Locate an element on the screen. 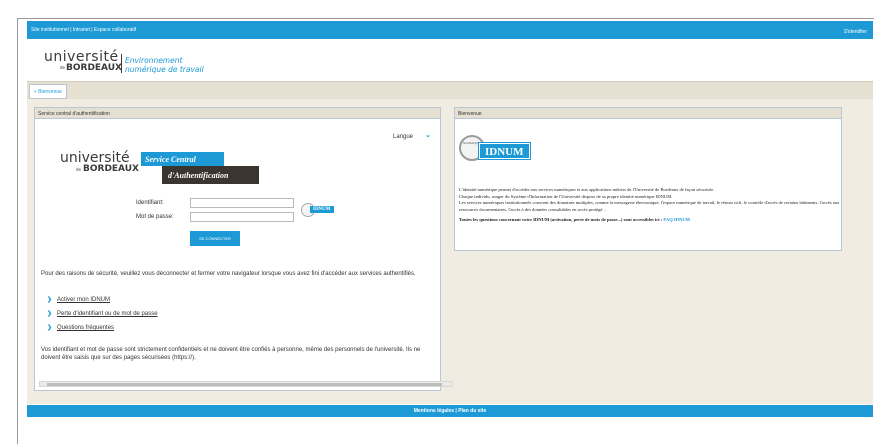 The width and height of the screenshot is (877, 444). scrollbar-thumb is located at coordinates (244, 384).